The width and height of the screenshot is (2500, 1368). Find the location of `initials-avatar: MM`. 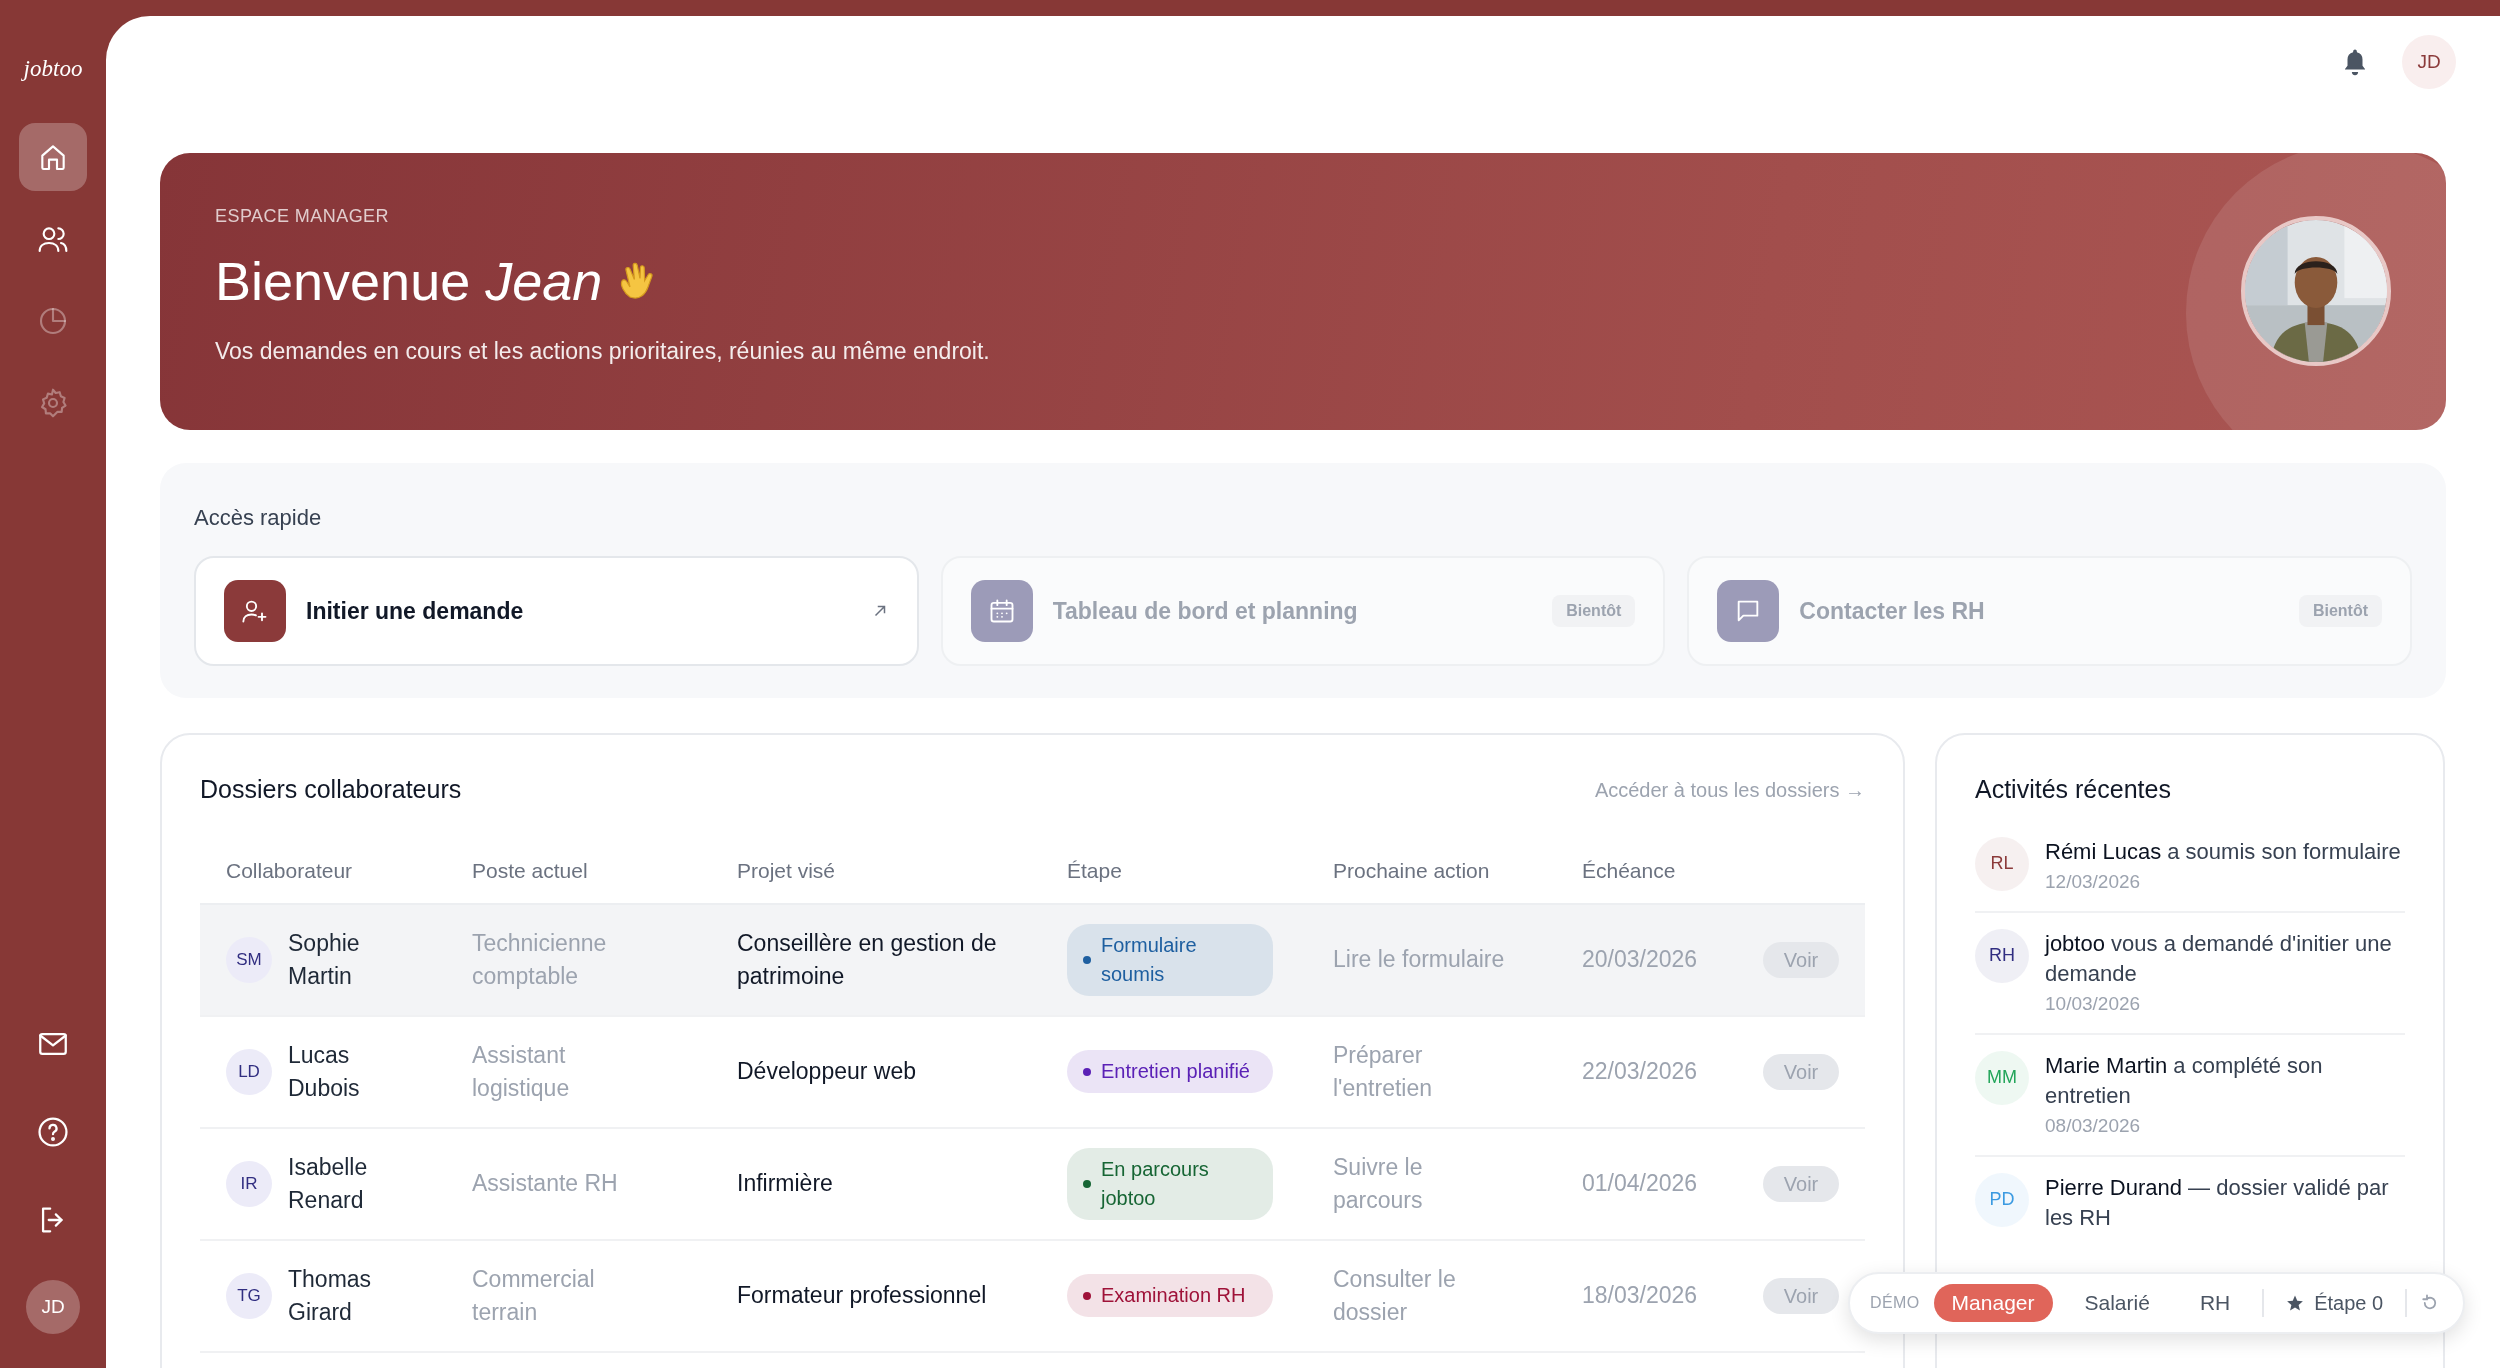

initials-avatar: MM is located at coordinates (2002, 1077).